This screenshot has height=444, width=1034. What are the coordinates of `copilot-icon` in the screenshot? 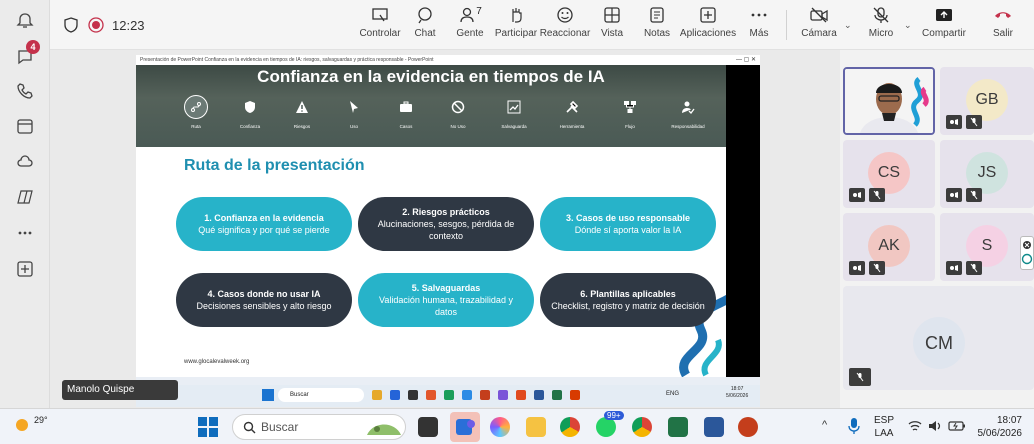 It's located at (25, 197).